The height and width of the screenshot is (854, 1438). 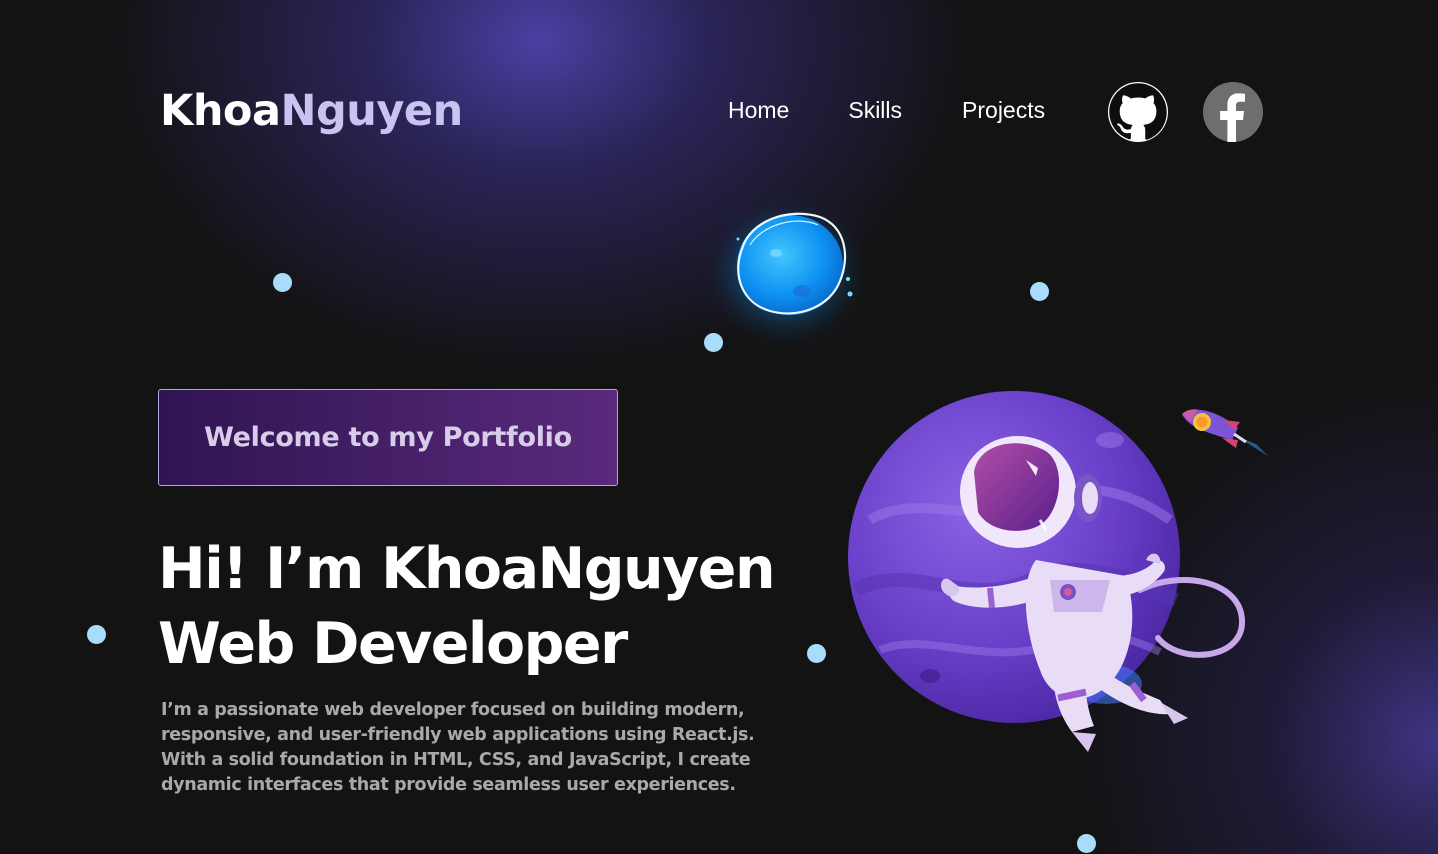 What do you see at coordinates (786, 272) in the screenshot?
I see `glowing-blue-planet-icon` at bounding box center [786, 272].